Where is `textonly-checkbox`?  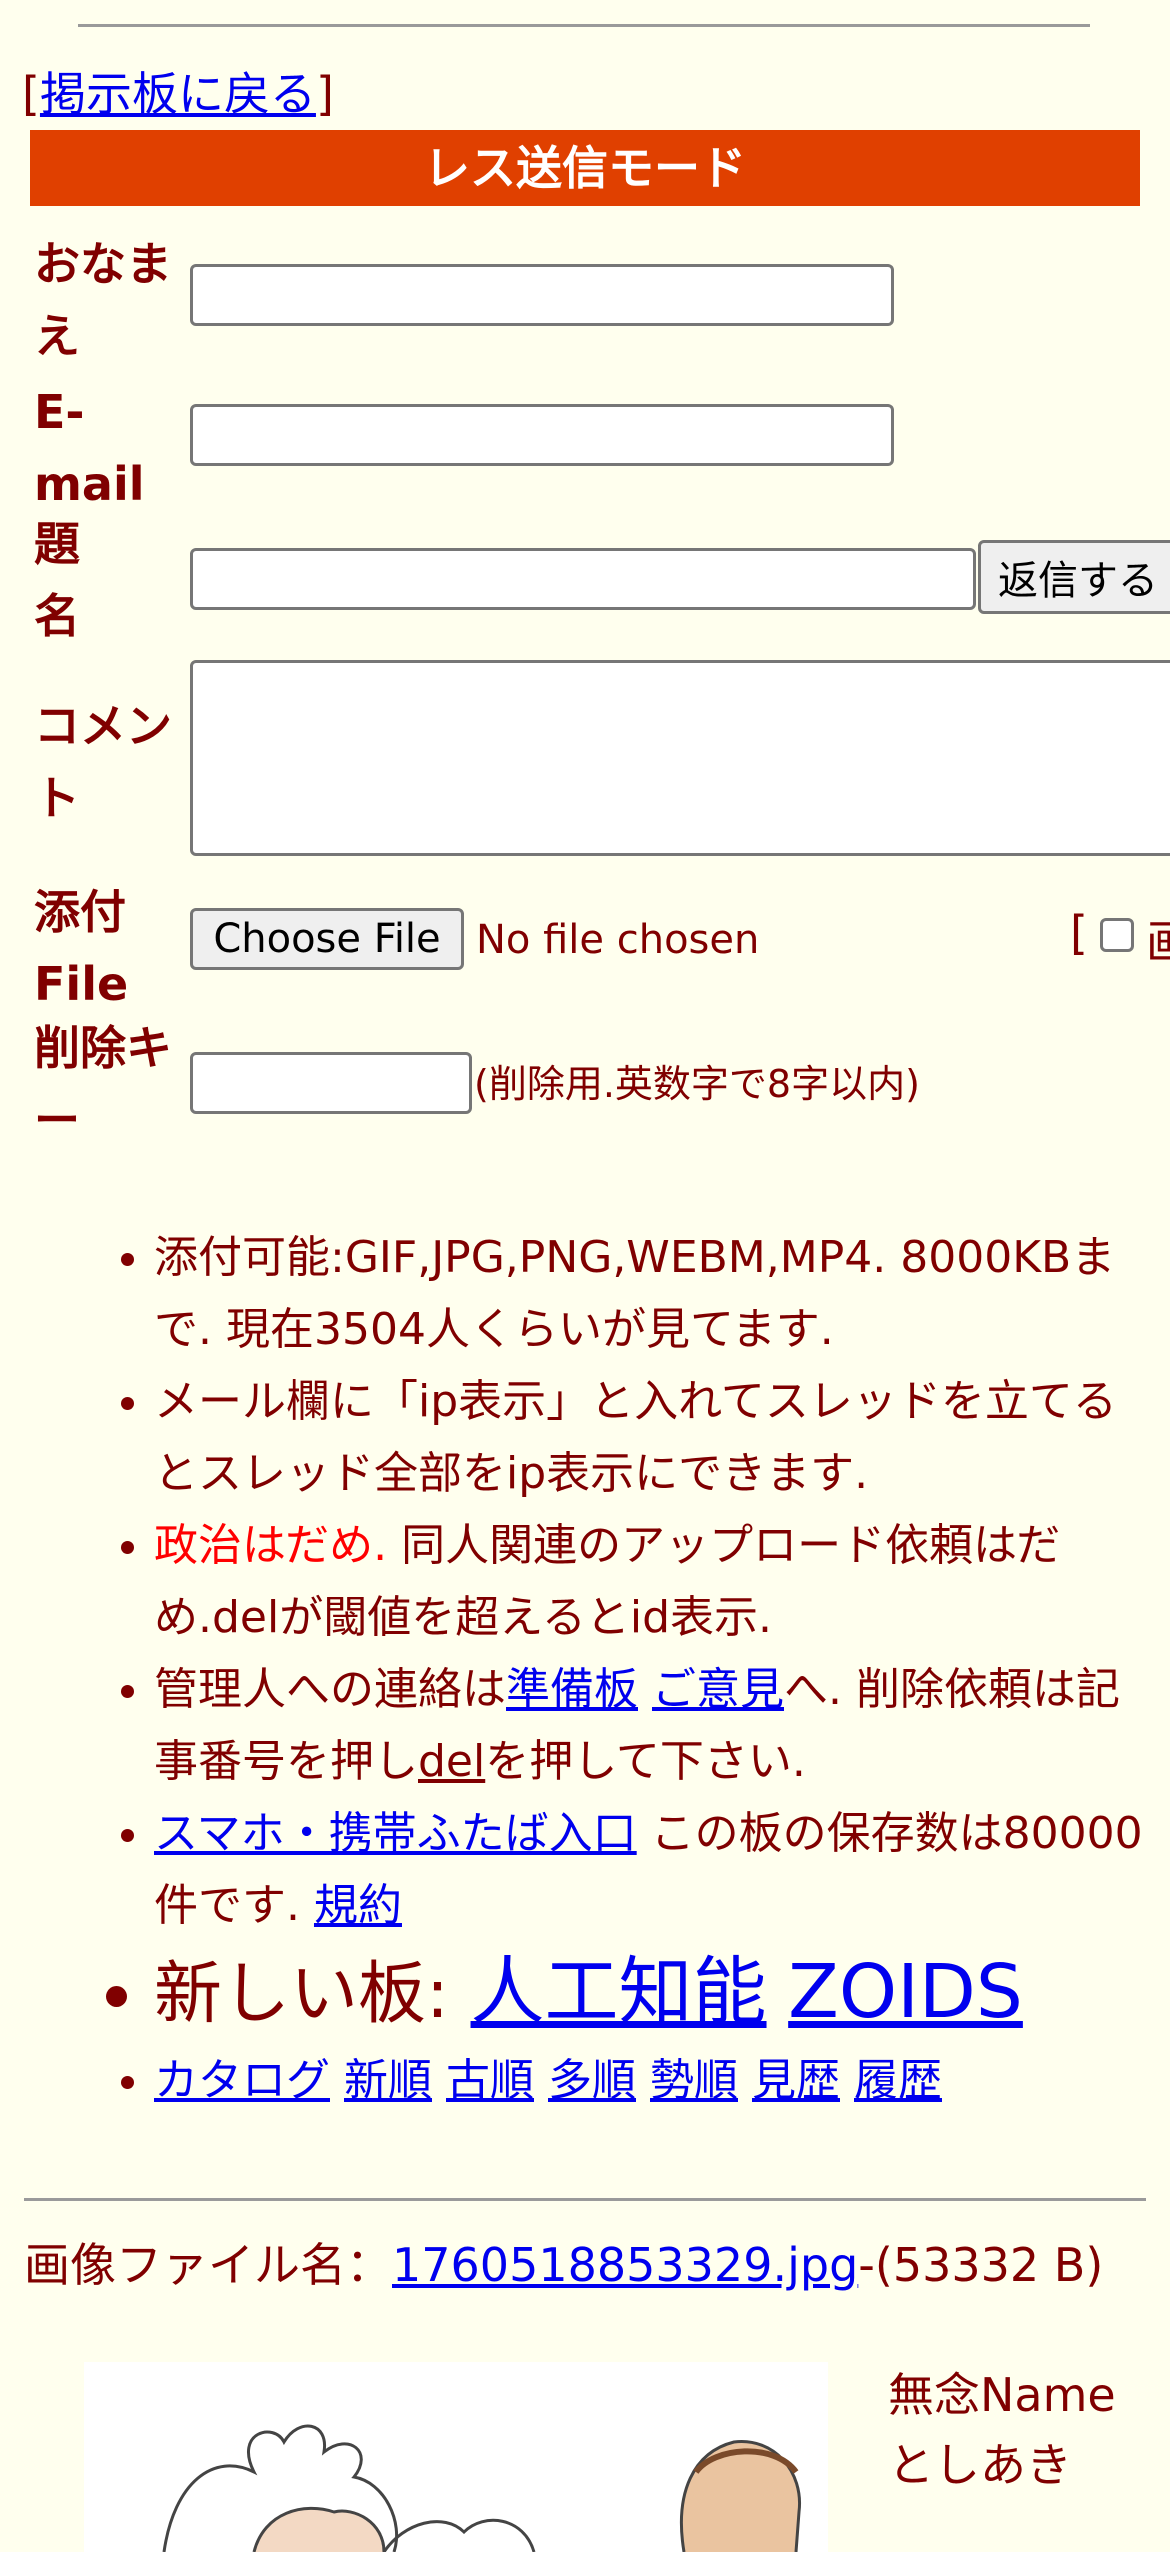 textonly-checkbox is located at coordinates (1117, 935).